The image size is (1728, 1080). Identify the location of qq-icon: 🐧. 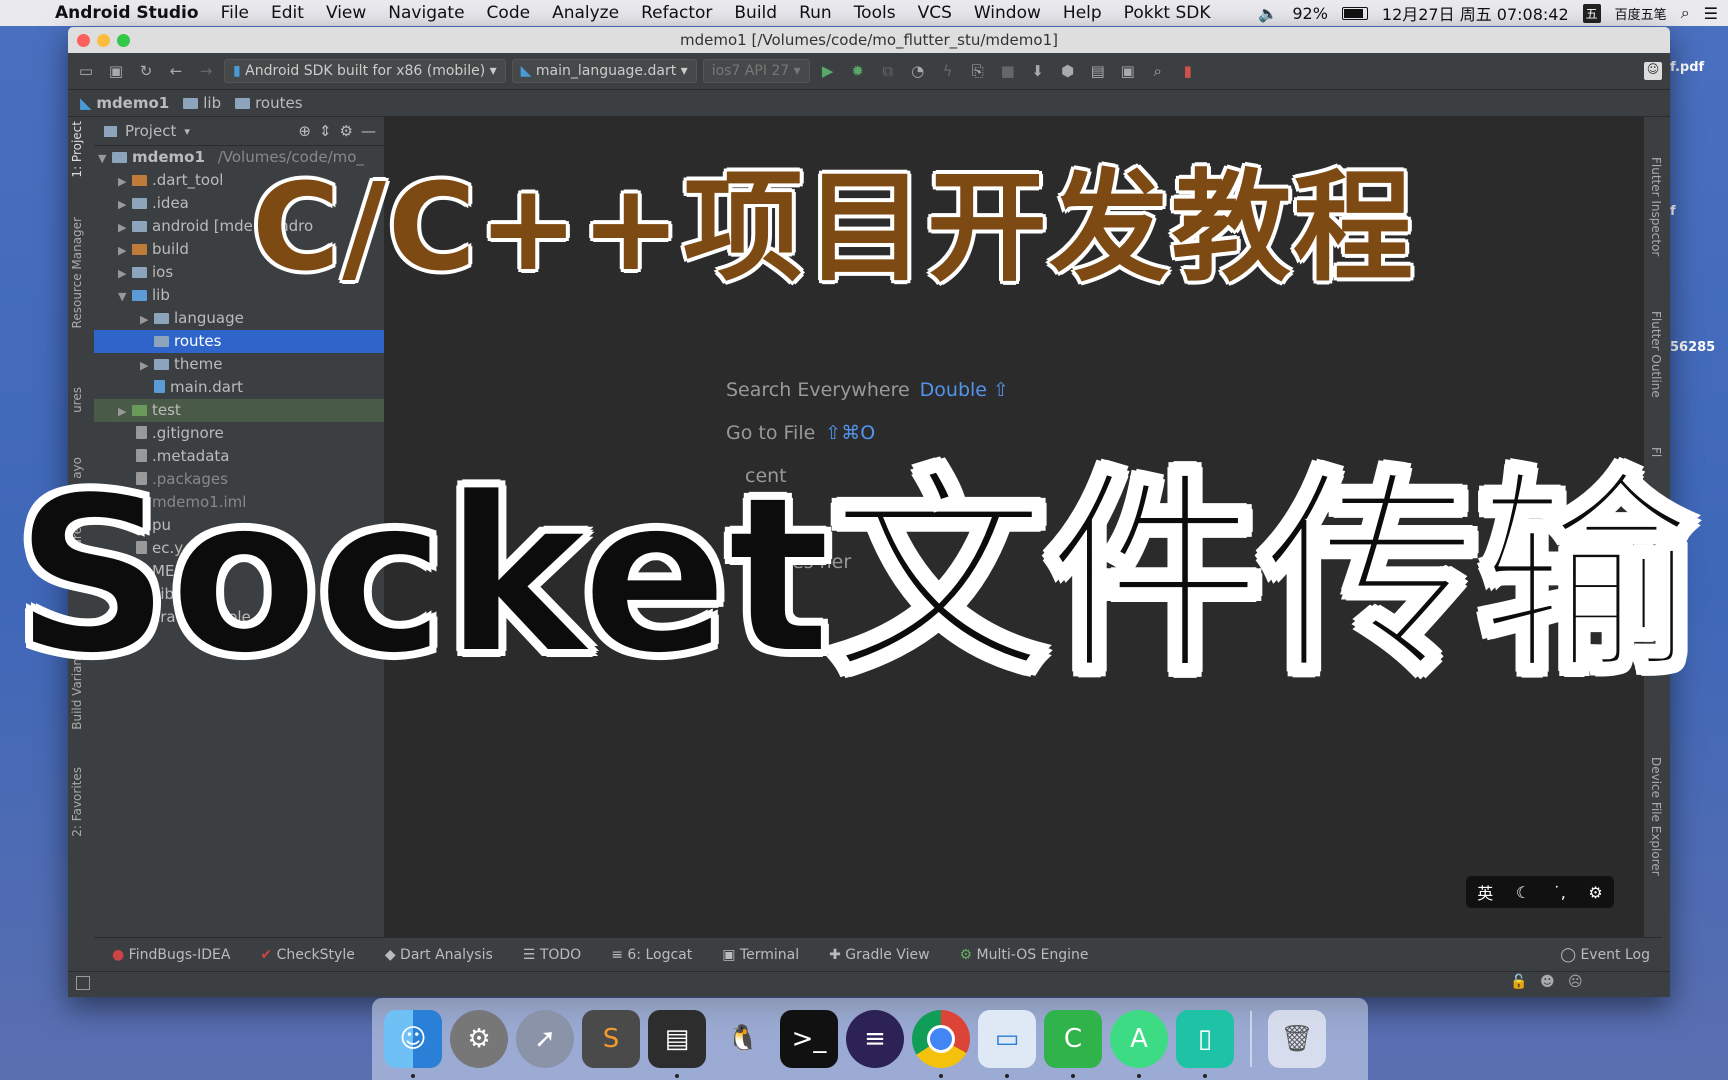
(743, 1039).